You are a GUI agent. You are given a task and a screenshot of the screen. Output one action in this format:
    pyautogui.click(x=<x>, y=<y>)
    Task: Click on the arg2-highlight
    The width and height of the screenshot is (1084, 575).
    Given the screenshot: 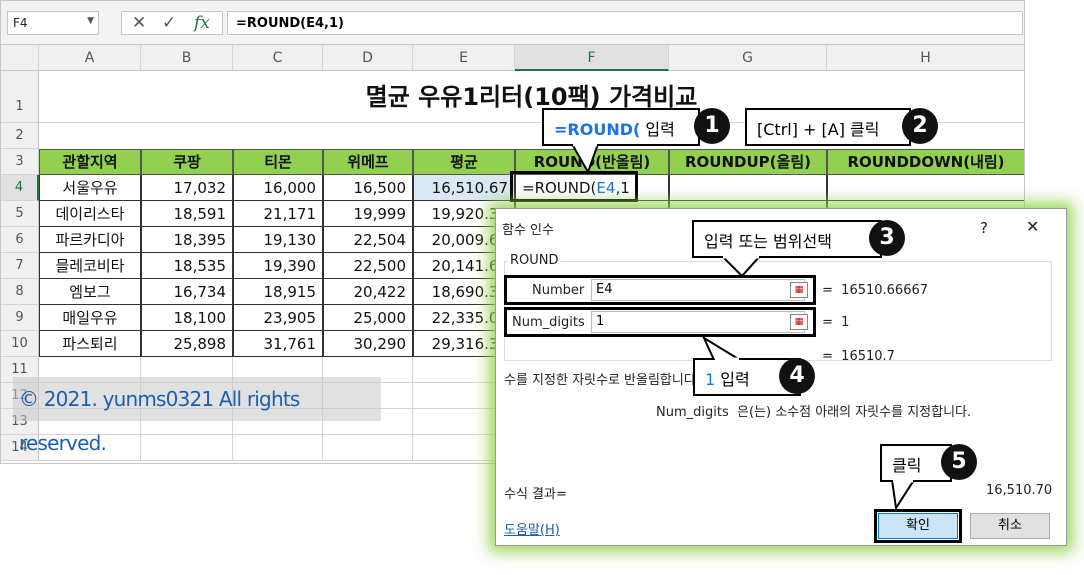 What is the action you would take?
    pyautogui.click(x=660, y=322)
    